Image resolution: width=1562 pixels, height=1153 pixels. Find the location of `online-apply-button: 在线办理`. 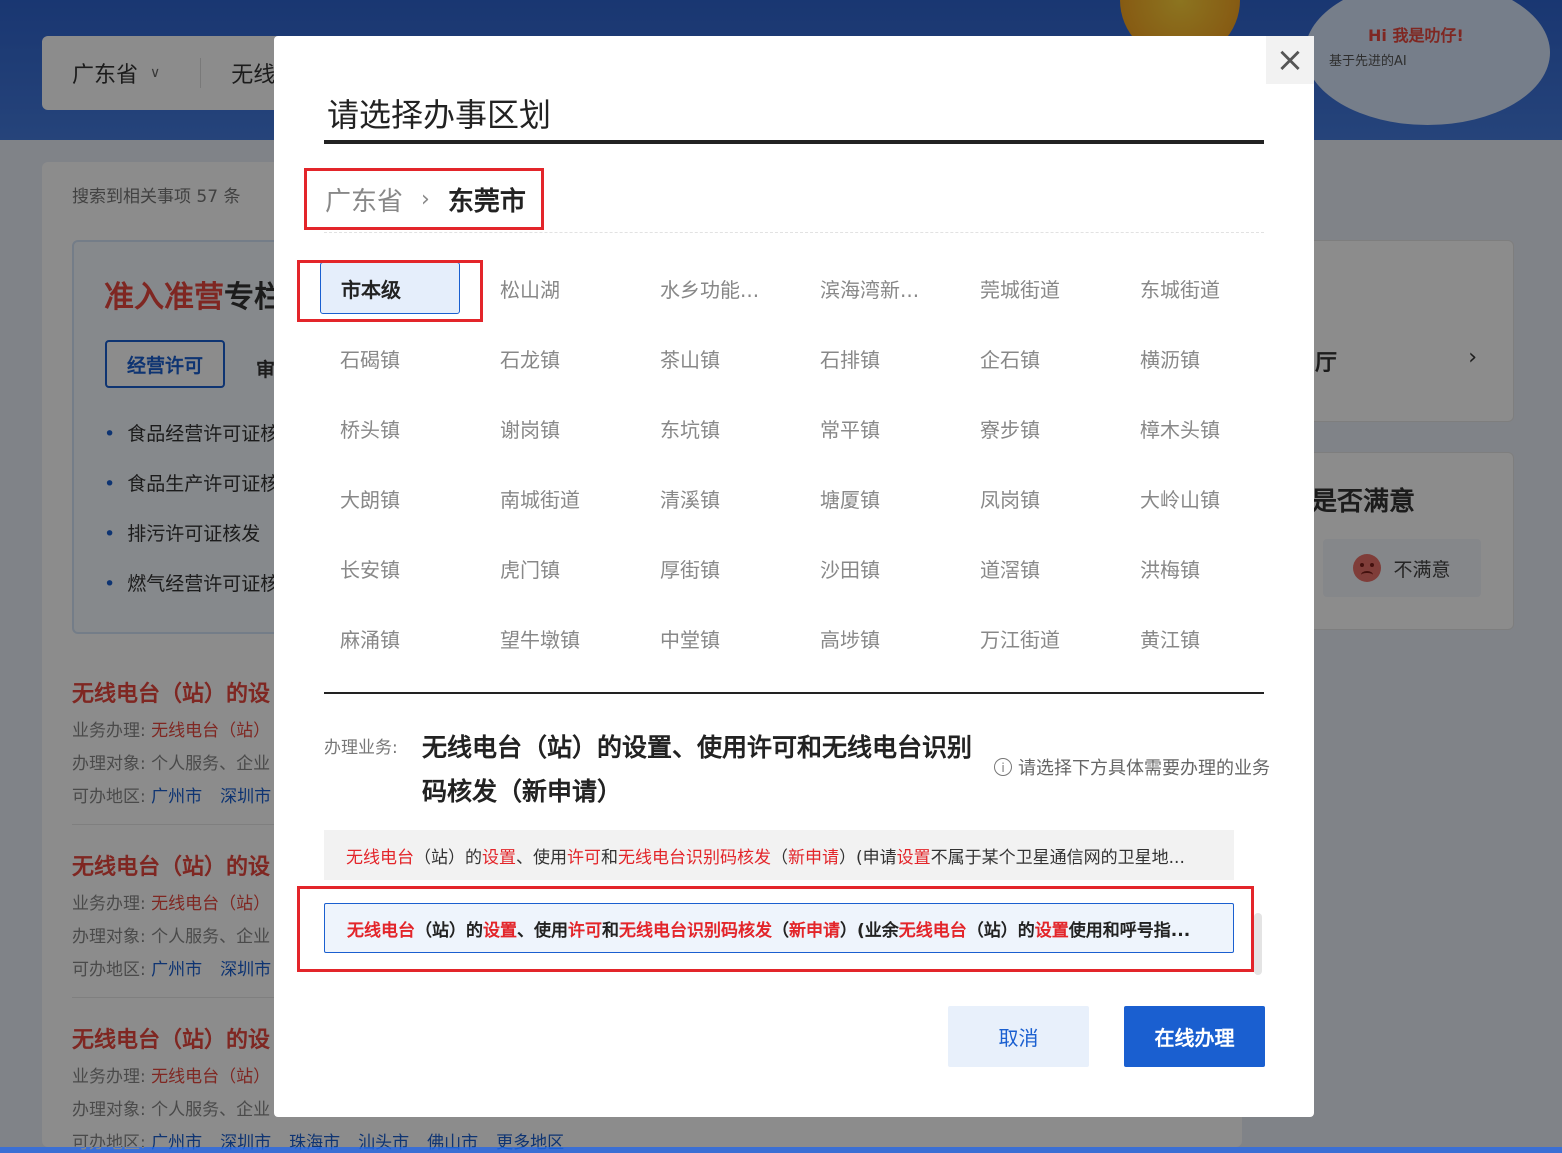

online-apply-button: 在线办理 is located at coordinates (1194, 1036).